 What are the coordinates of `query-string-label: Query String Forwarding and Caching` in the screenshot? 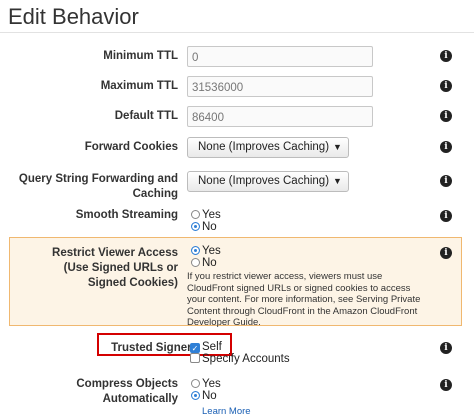 It's located at (98, 187).